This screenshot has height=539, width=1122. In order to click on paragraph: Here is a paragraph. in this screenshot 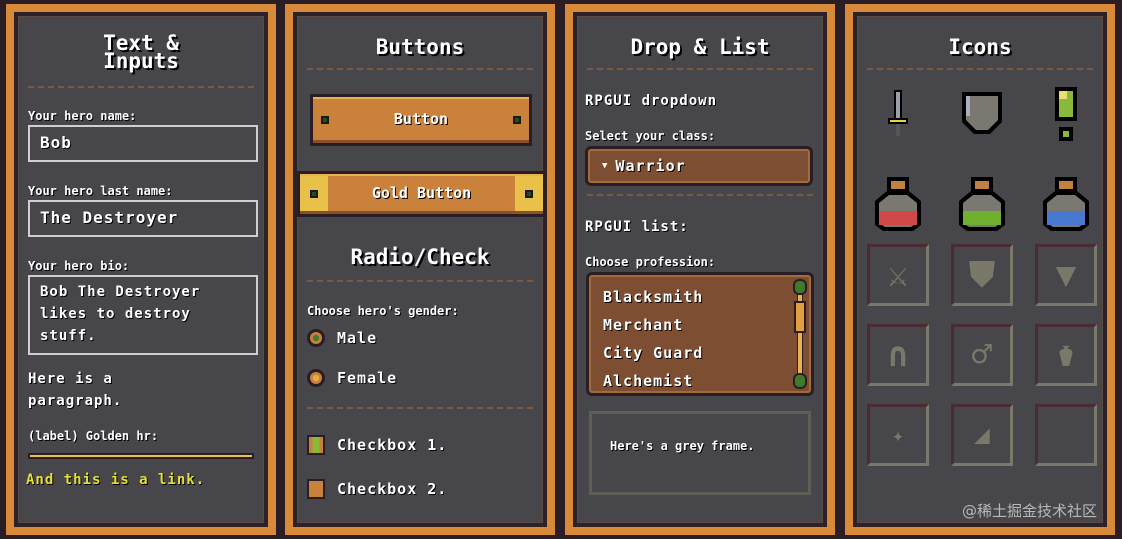, I will do `click(75, 390)`.